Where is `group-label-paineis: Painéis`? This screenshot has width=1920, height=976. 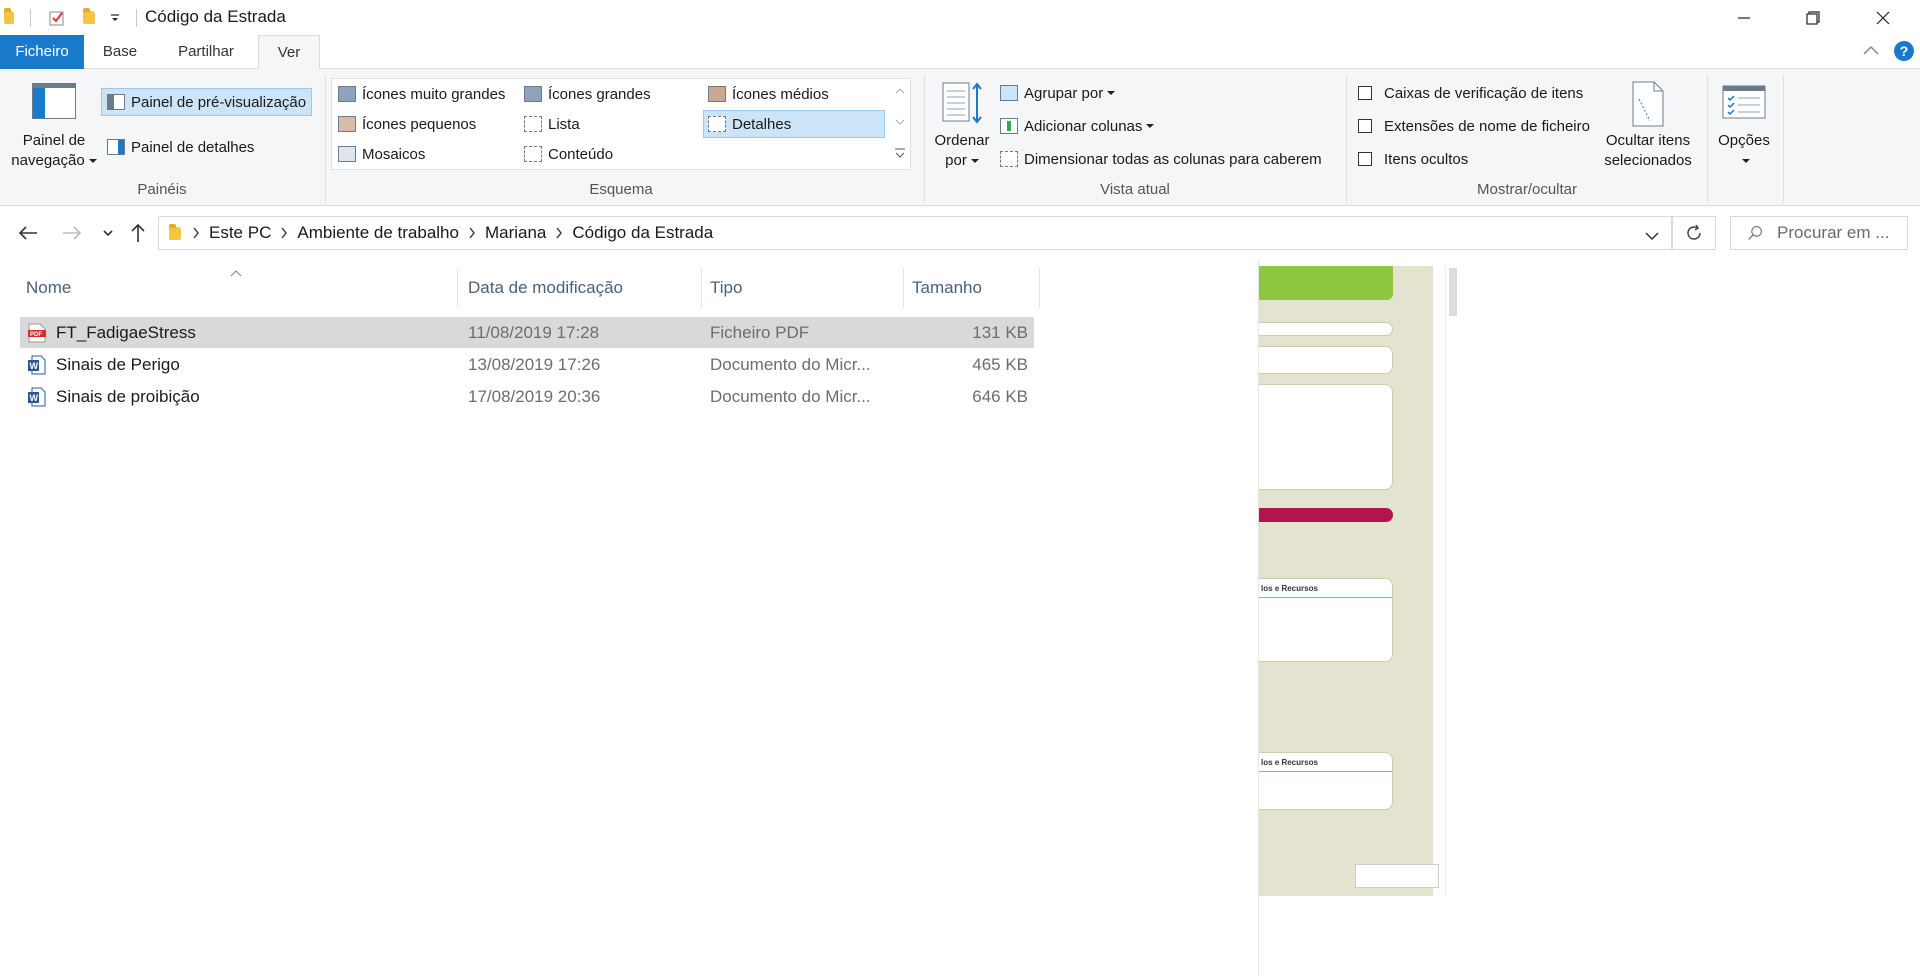 group-label-paineis: Painéis is located at coordinates (162, 189).